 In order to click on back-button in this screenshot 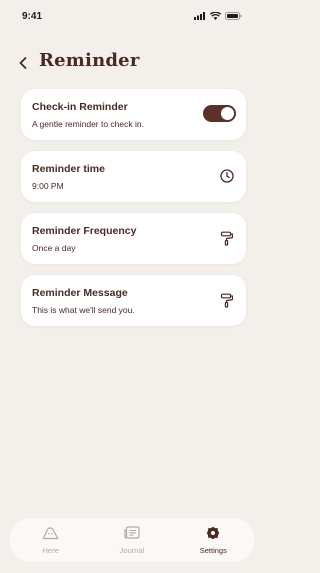, I will do `click(23, 63)`.